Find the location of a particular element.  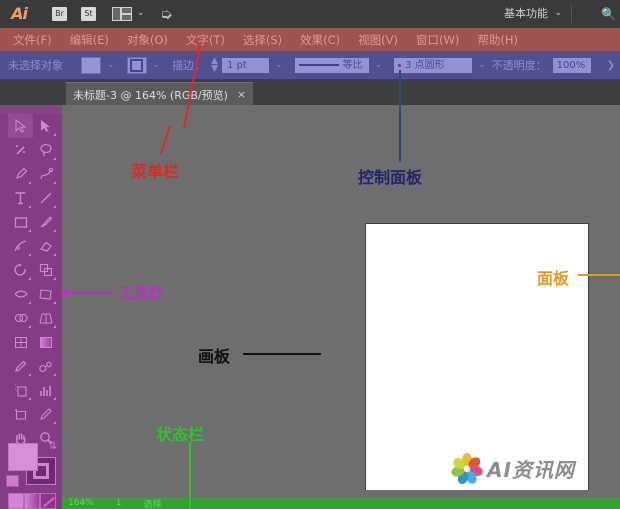

status-bar: 164% 1 选择 is located at coordinates (341, 503).